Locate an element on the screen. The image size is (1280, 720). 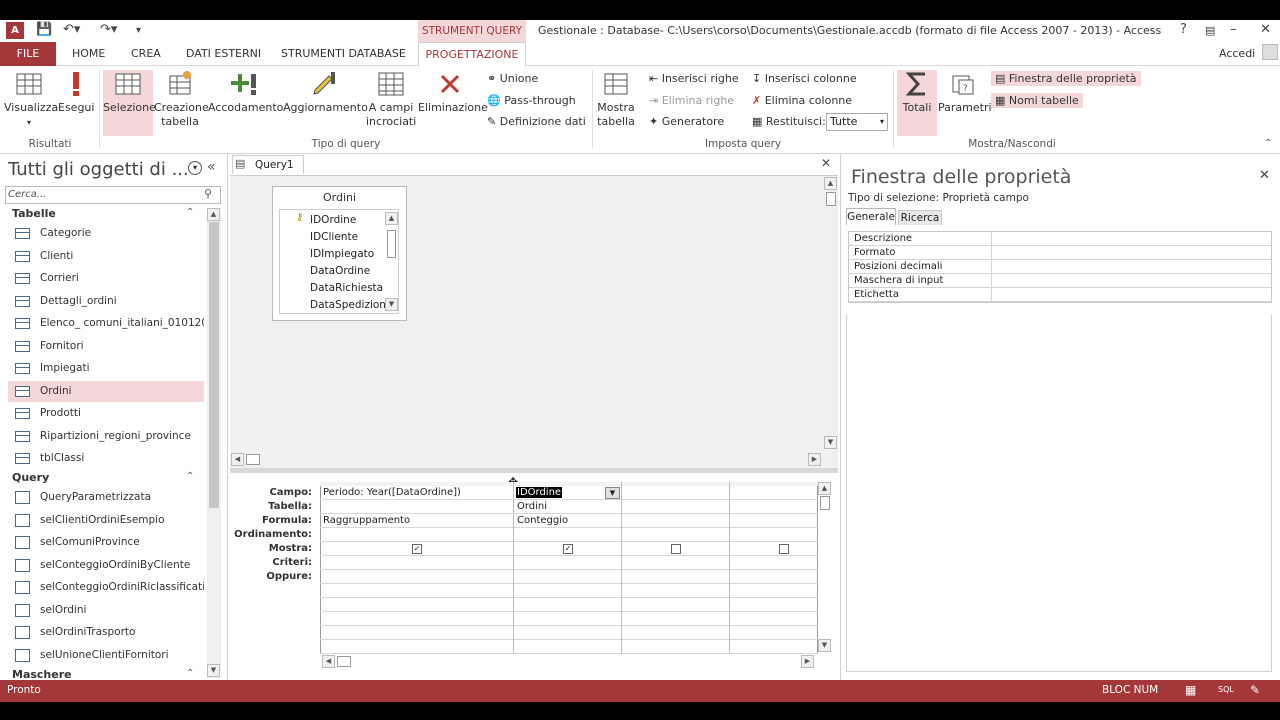
tab-progettazione: PROGETTAZIONE is located at coordinates (472, 54).